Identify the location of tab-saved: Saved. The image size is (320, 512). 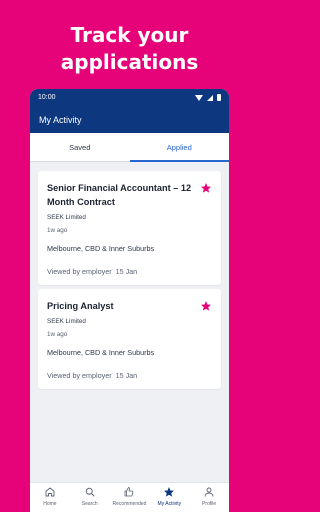
(80, 147).